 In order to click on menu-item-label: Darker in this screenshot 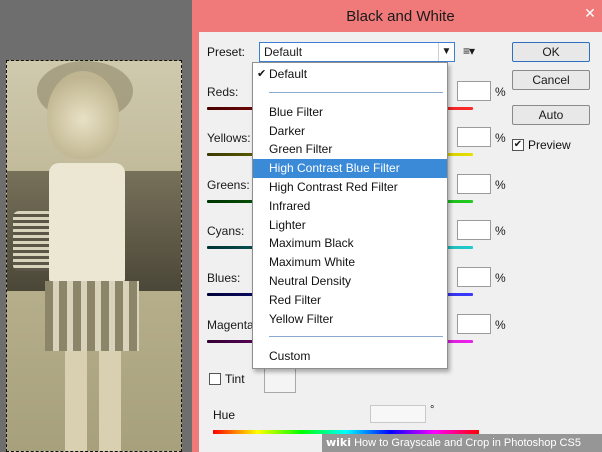, I will do `click(287, 130)`.